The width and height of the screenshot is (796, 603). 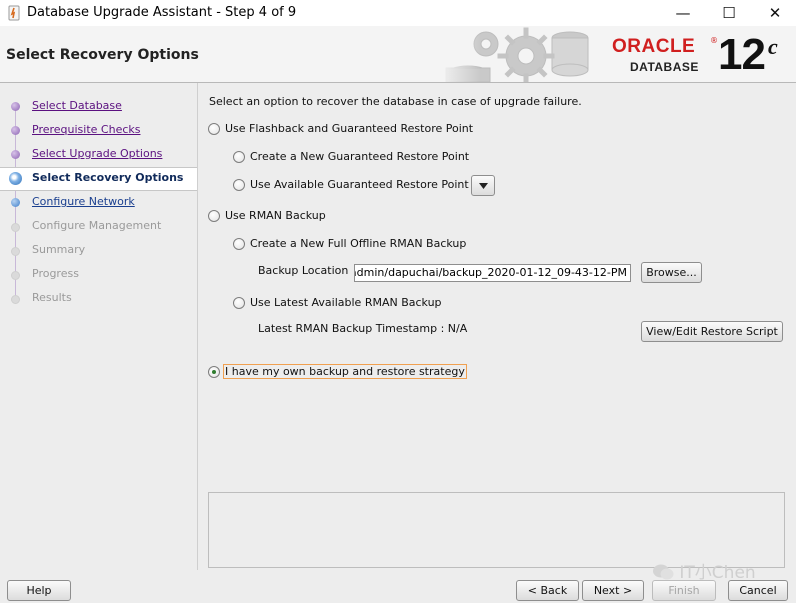 I want to click on use-available-restore-point-radio, so click(x=239, y=185).